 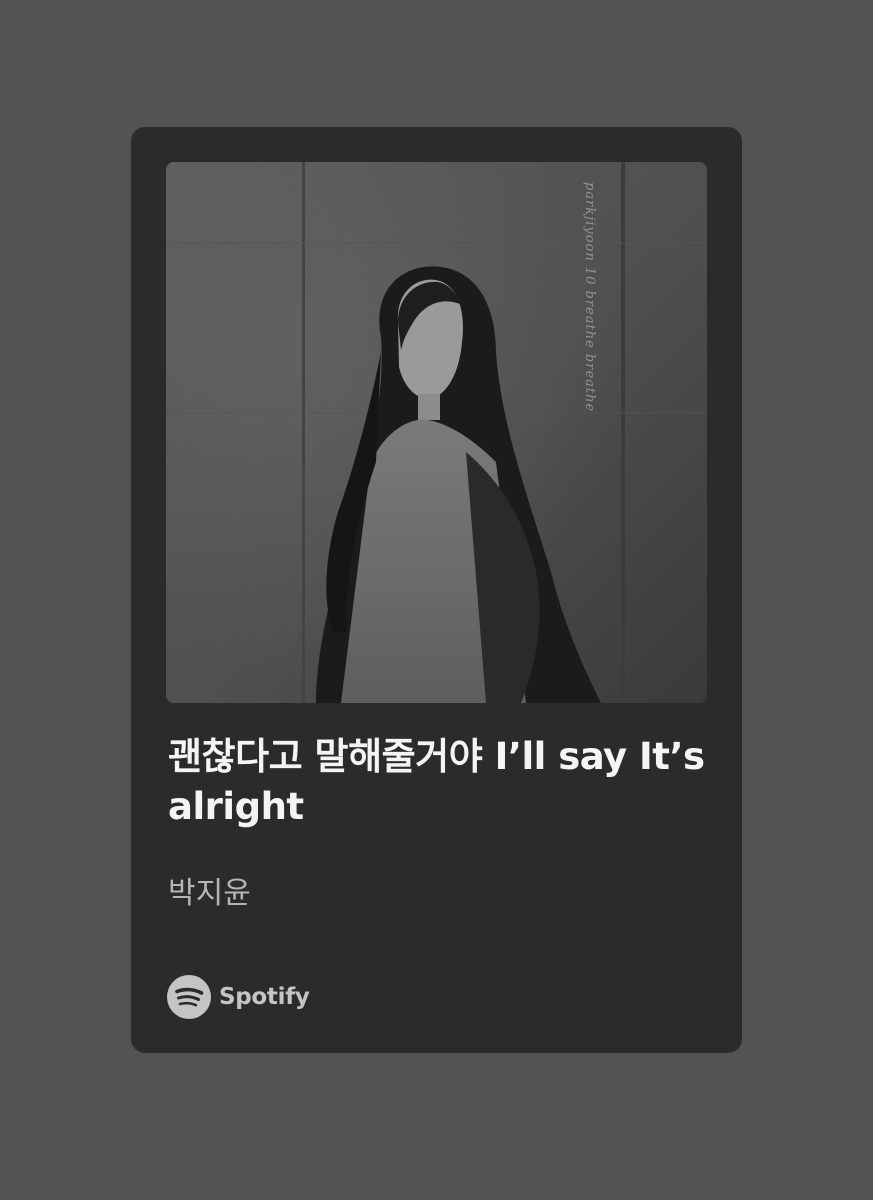 I want to click on artist-name: 박지윤, so click(x=209, y=894).